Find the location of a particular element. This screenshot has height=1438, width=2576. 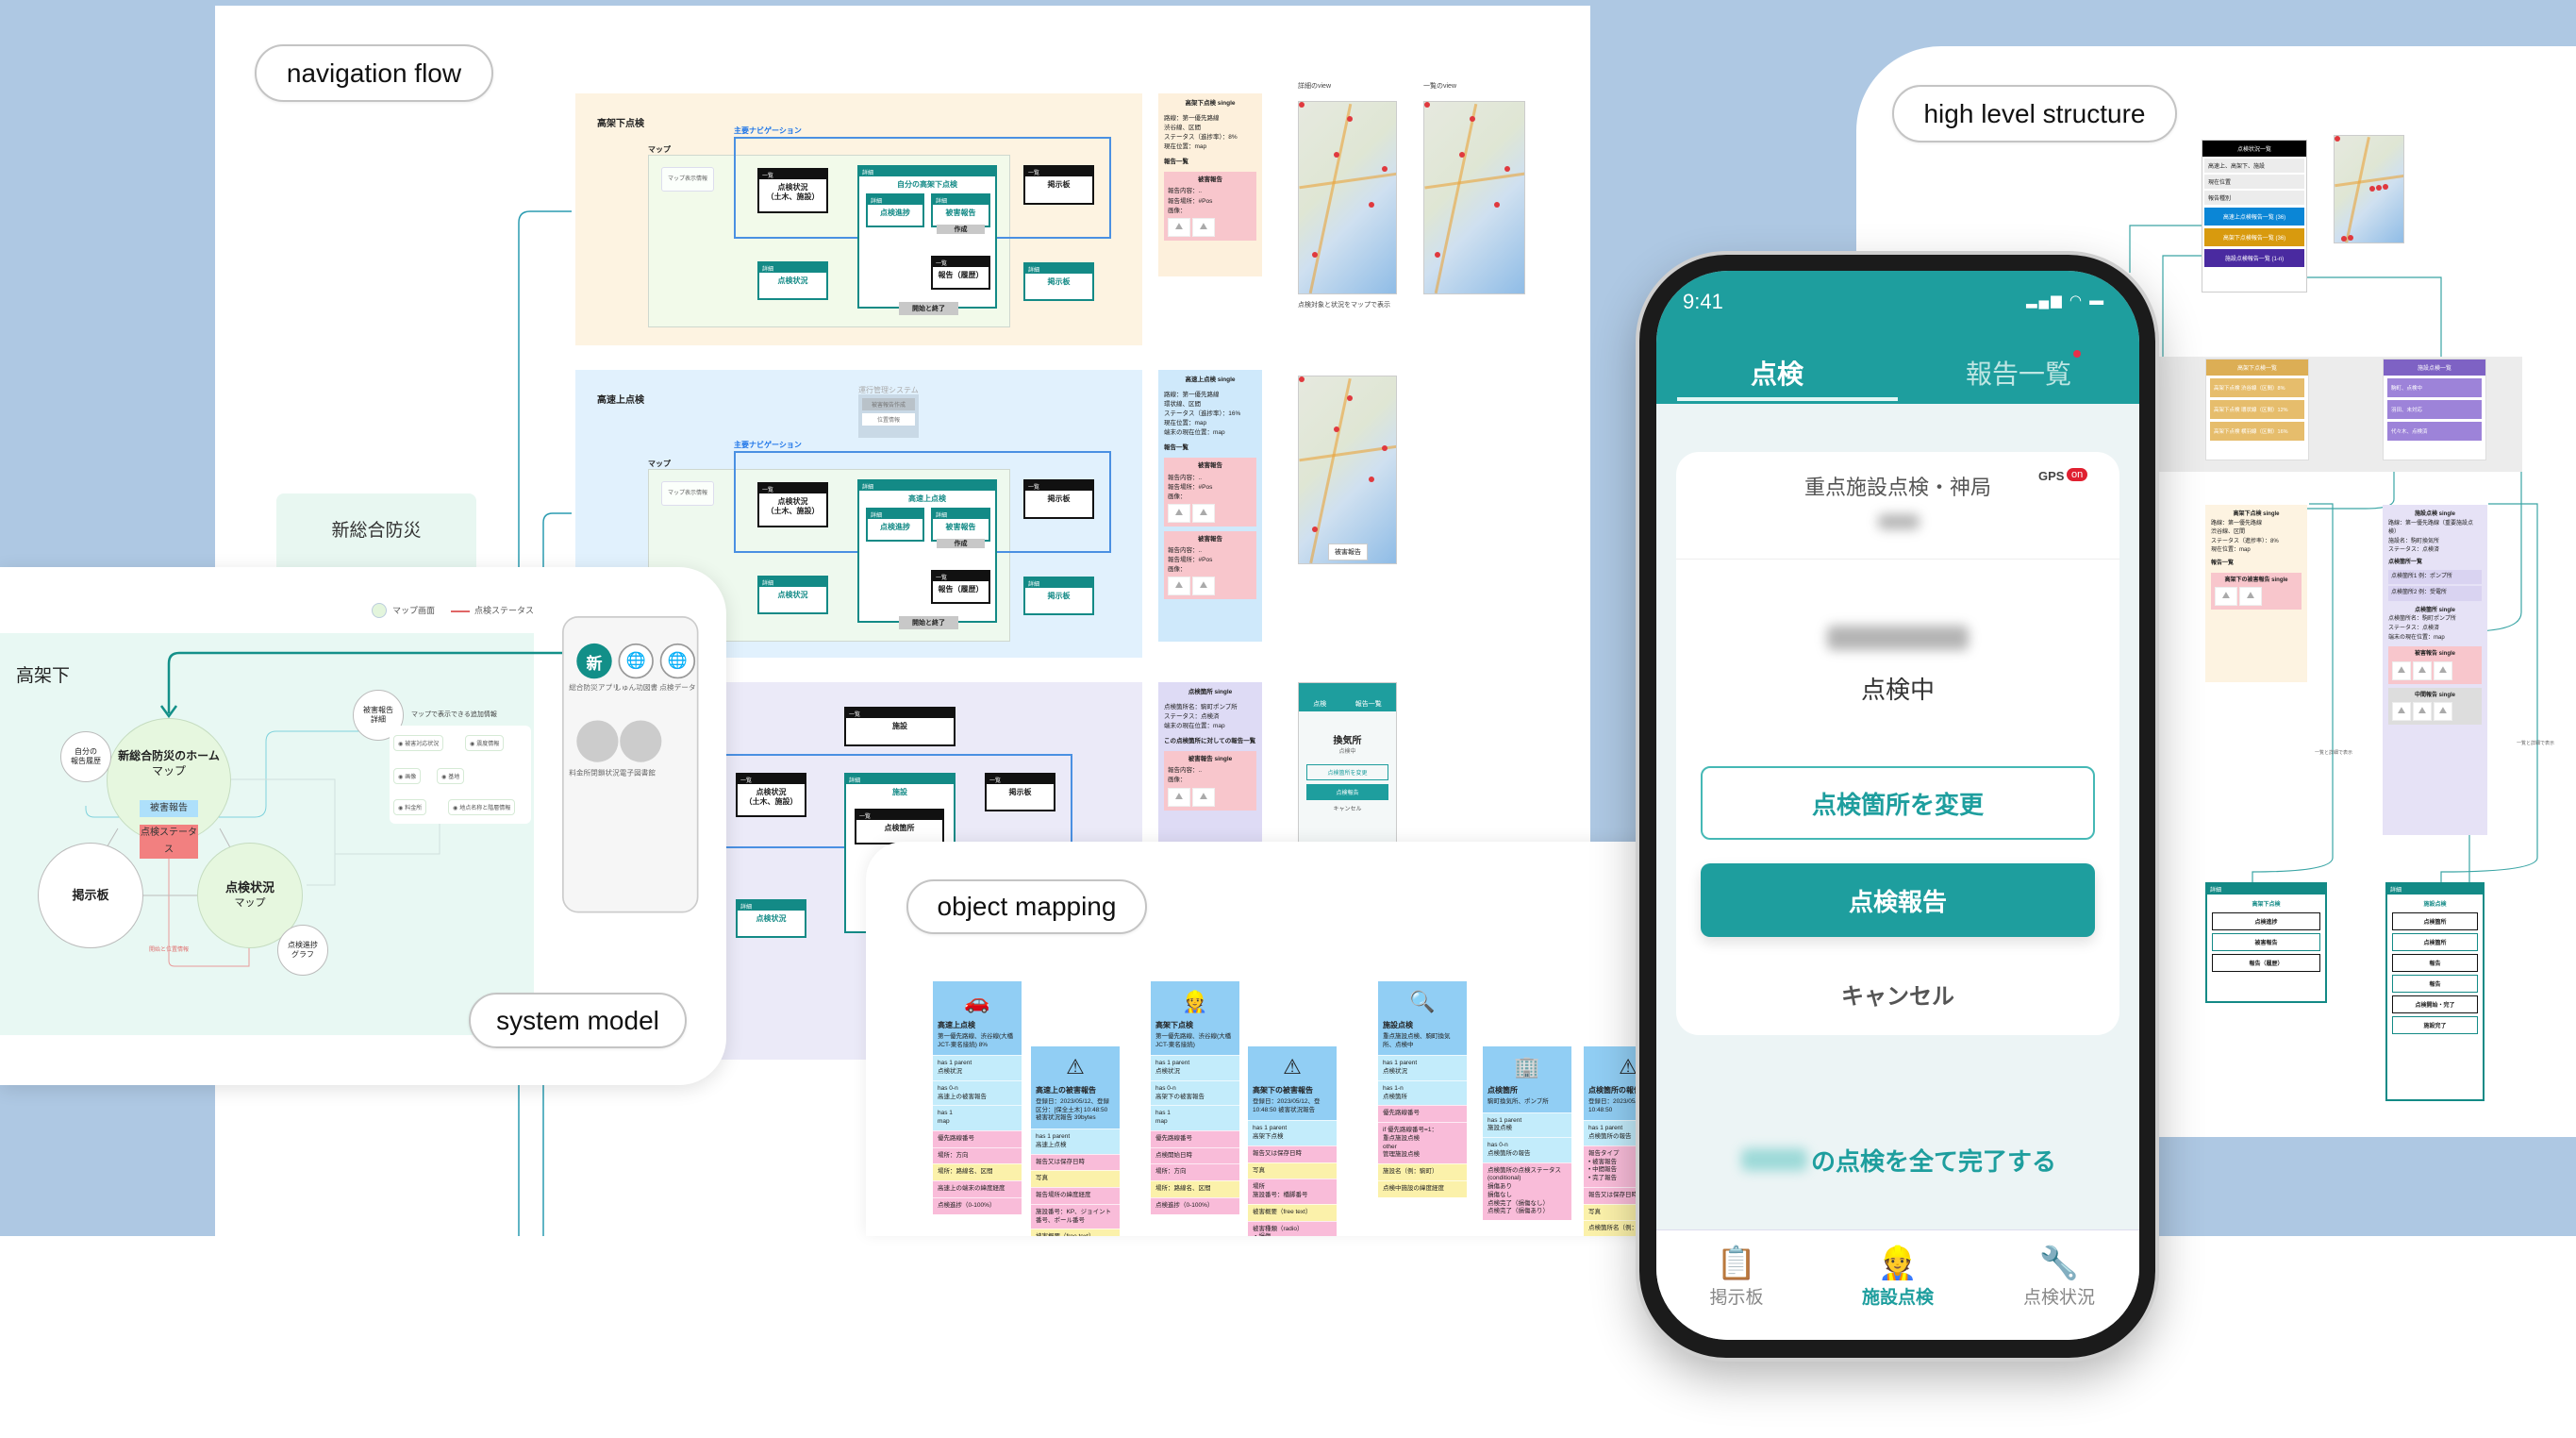

start-label: 開始と位置情報 is located at coordinates (169, 950).